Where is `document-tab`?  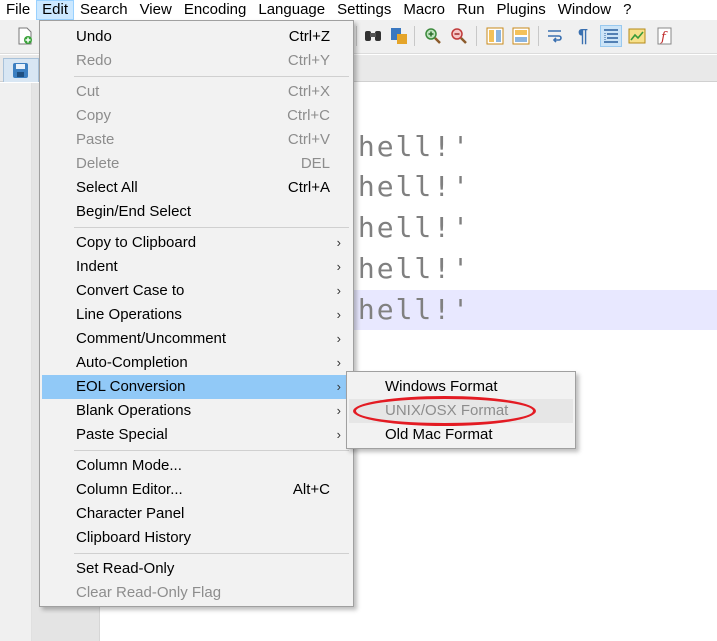
document-tab is located at coordinates (21, 70).